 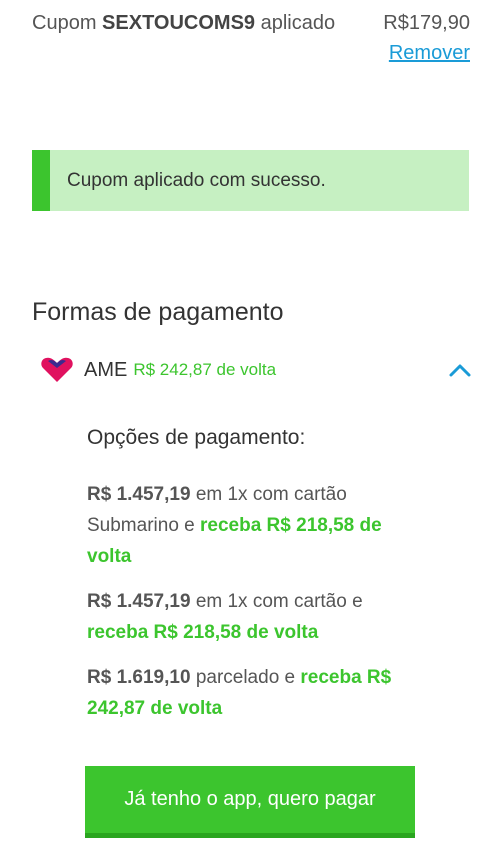 I want to click on option-text: em 1x com cartão e, so click(x=279, y=601).